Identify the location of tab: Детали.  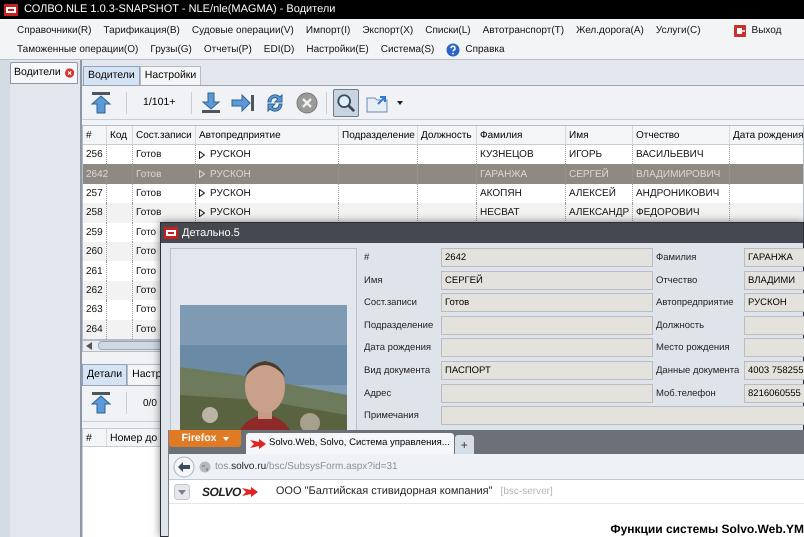
(105, 374).